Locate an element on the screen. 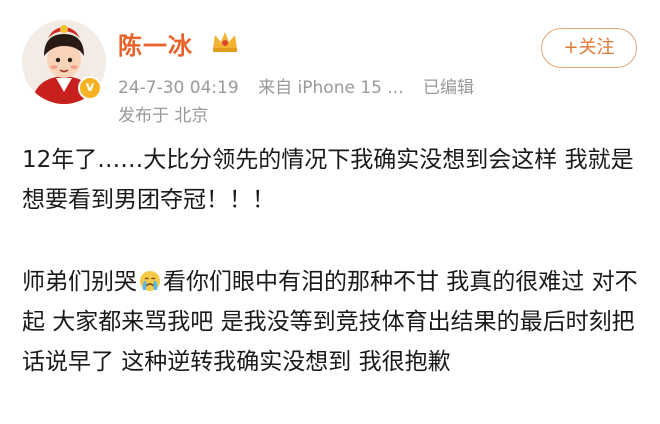 Image resolution: width=660 pixels, height=424 pixels. crown-badge-icon is located at coordinates (225, 41).